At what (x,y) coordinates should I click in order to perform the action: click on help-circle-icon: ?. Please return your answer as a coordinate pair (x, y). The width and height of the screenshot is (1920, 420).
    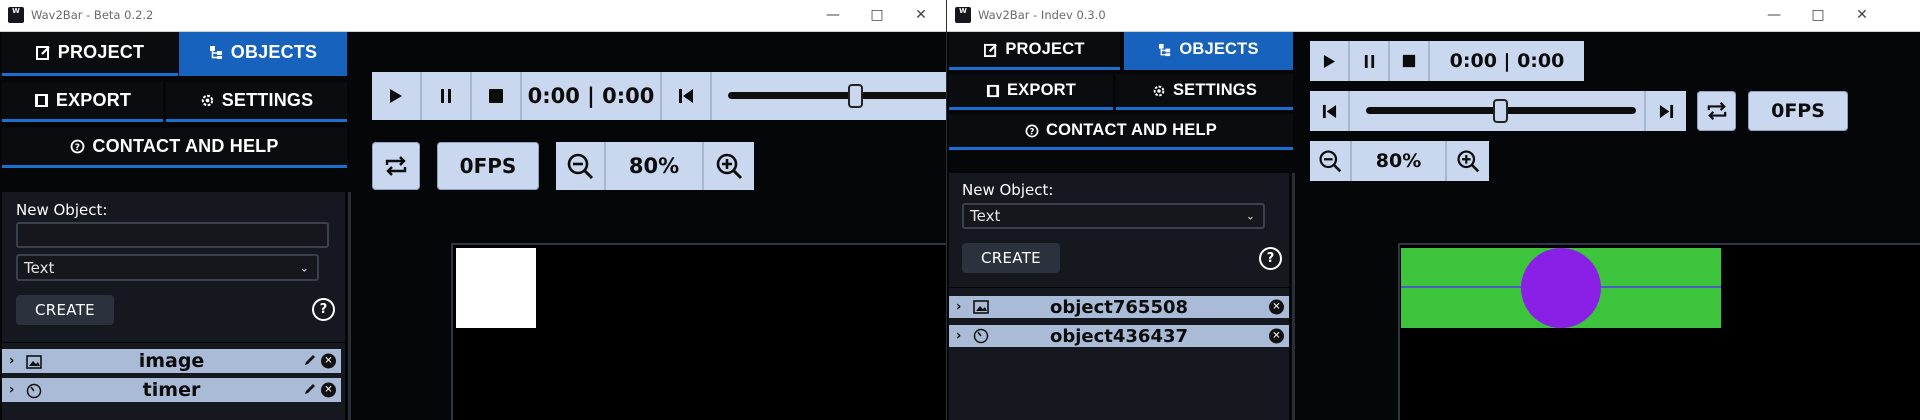
    Looking at the image, I should click on (77, 146).